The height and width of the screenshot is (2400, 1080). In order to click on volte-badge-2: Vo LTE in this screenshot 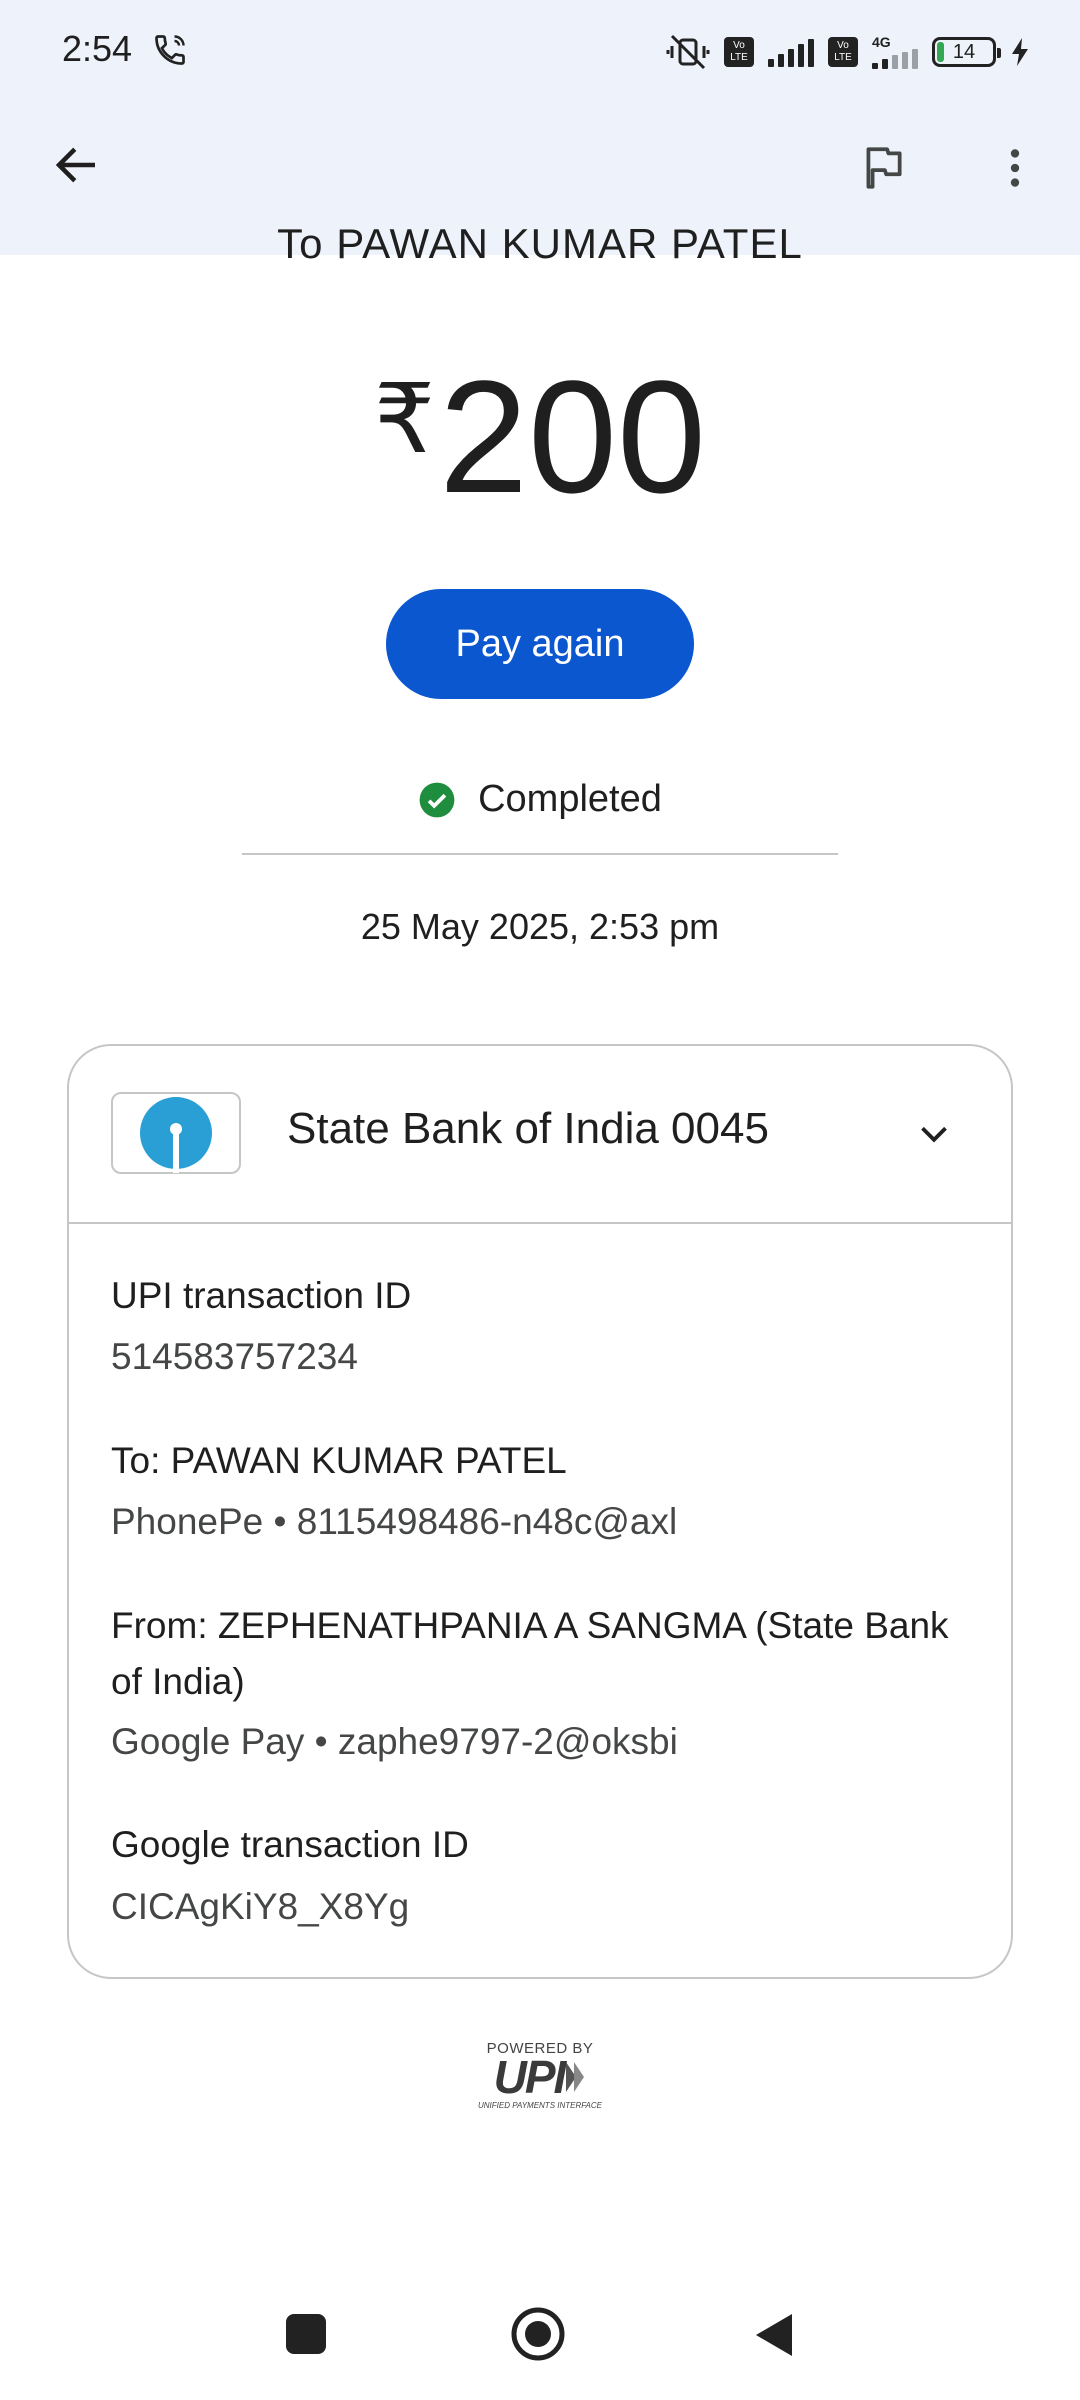, I will do `click(843, 52)`.